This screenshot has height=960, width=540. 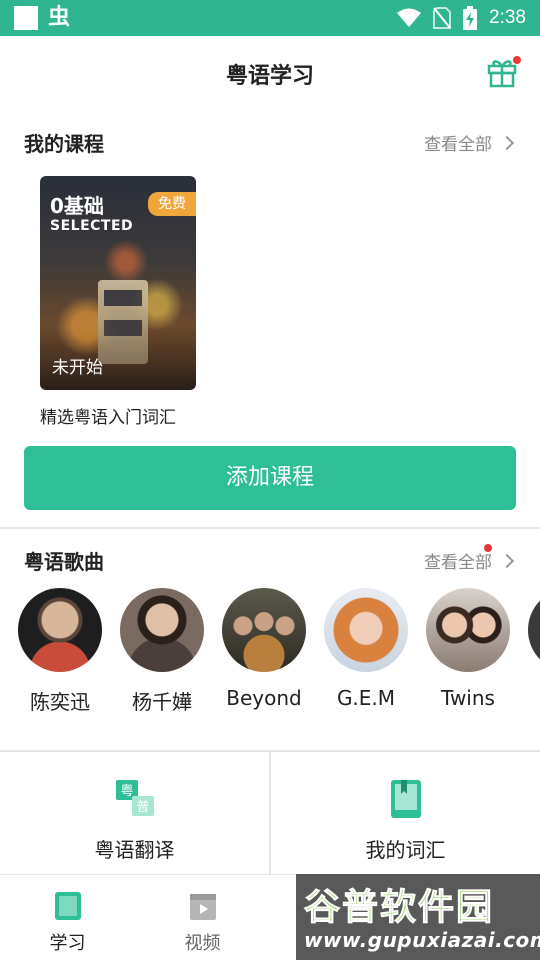 I want to click on course-level-badge: 0基础, so click(x=77, y=206).